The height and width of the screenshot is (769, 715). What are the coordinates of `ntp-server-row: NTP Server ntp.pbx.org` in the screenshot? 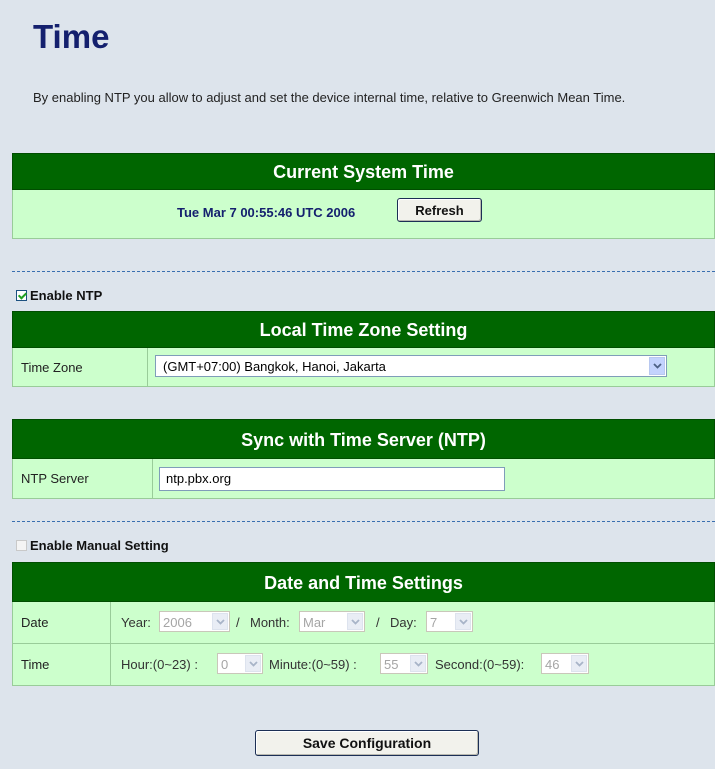 It's located at (363, 479).